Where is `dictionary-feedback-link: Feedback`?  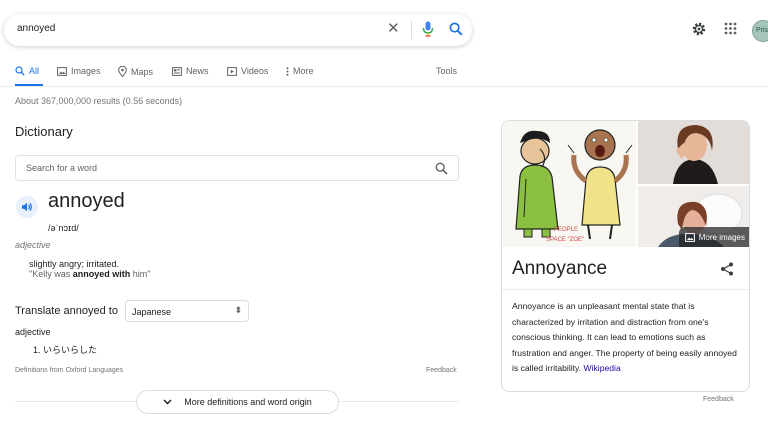
dictionary-feedback-link: Feedback is located at coordinates (441, 370).